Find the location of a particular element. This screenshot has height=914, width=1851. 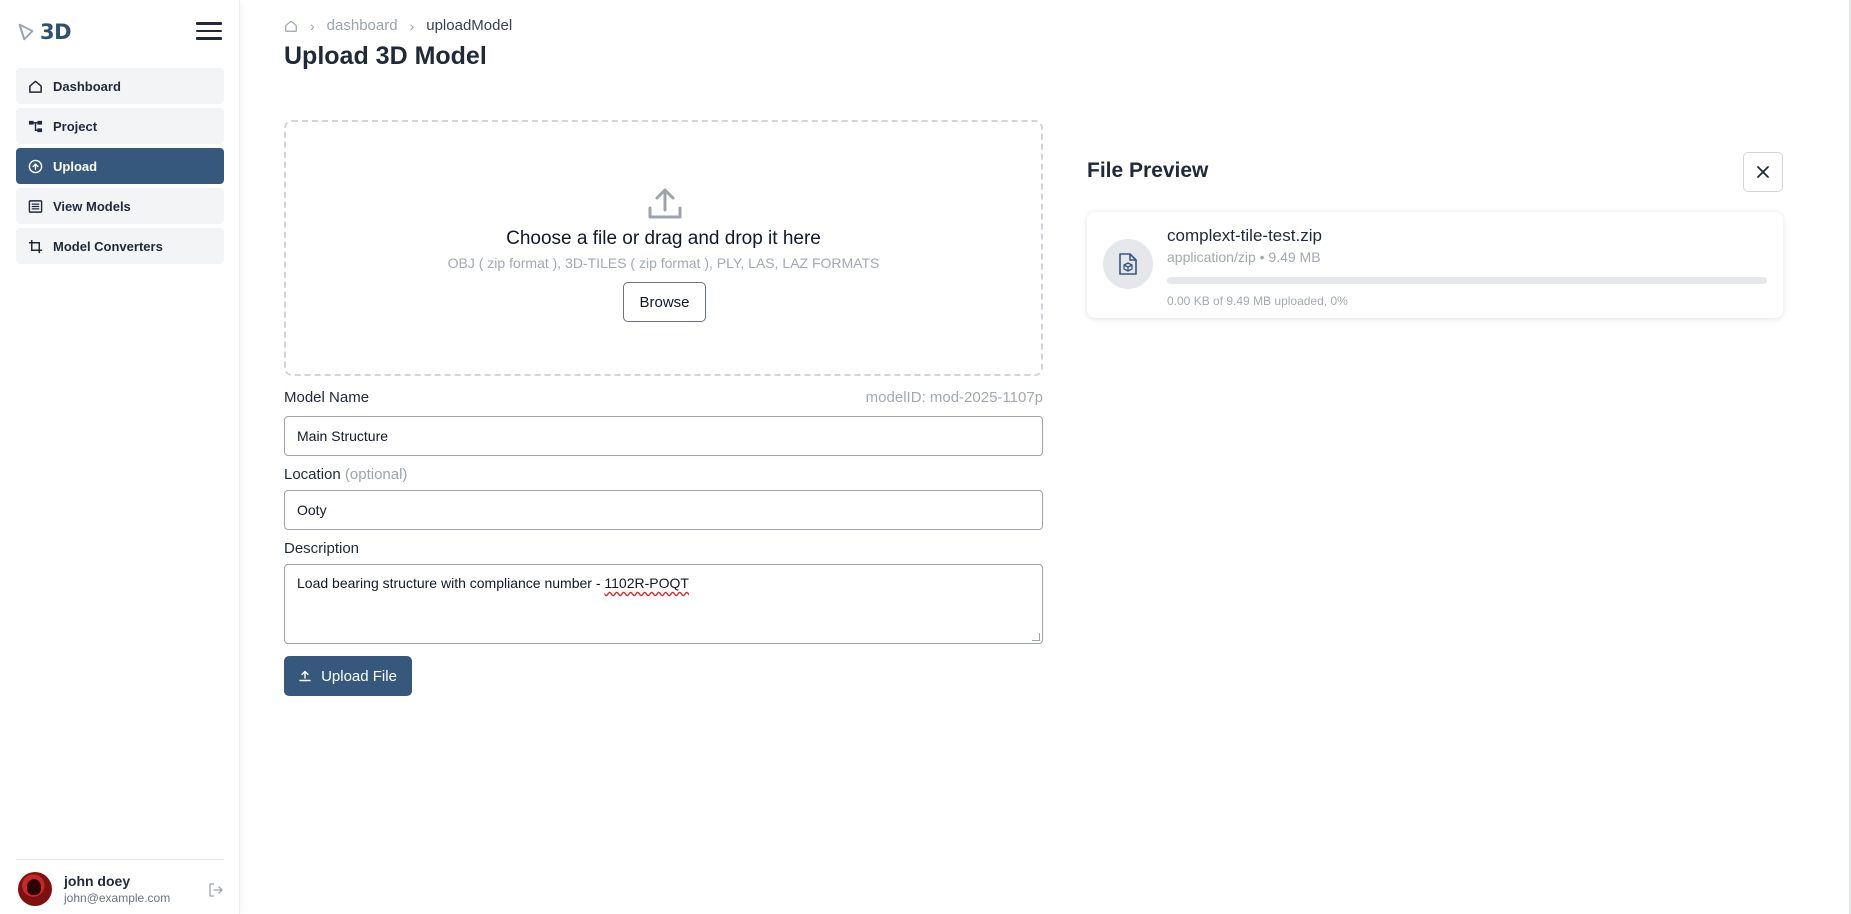

file-icon-badge is located at coordinates (1128, 264).